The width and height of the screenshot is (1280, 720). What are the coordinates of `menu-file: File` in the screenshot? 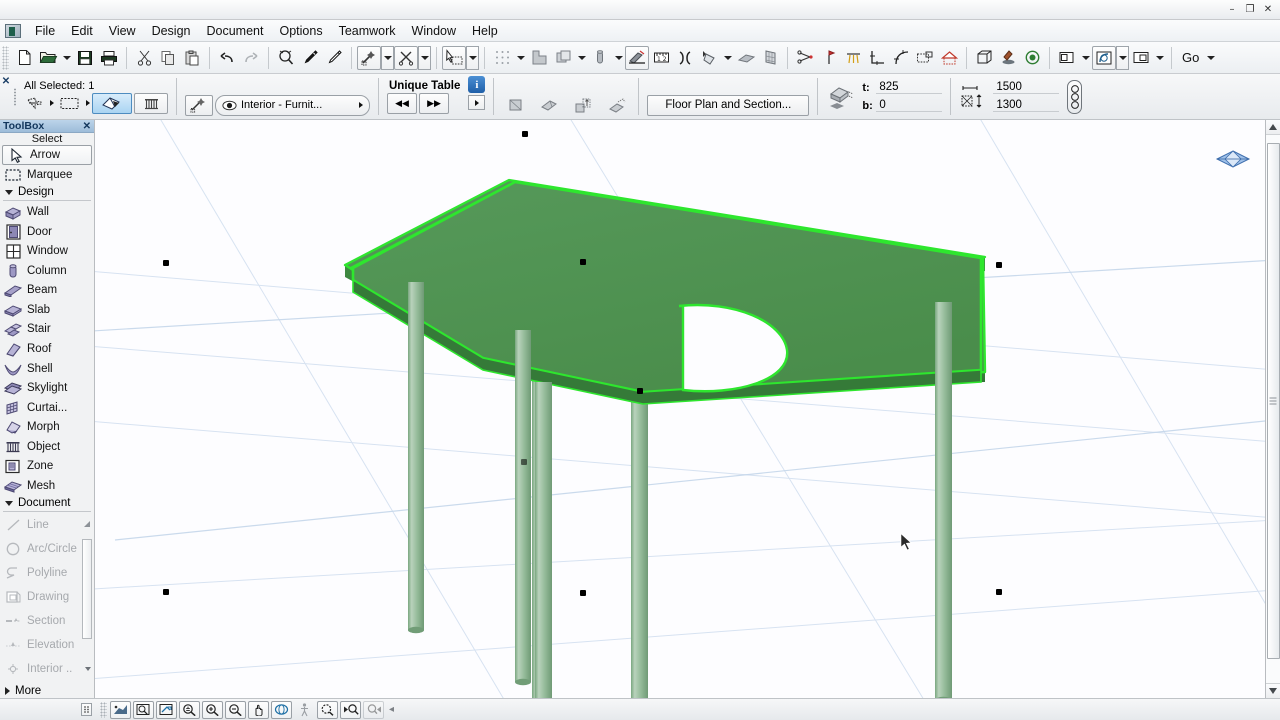 It's located at (45, 31).